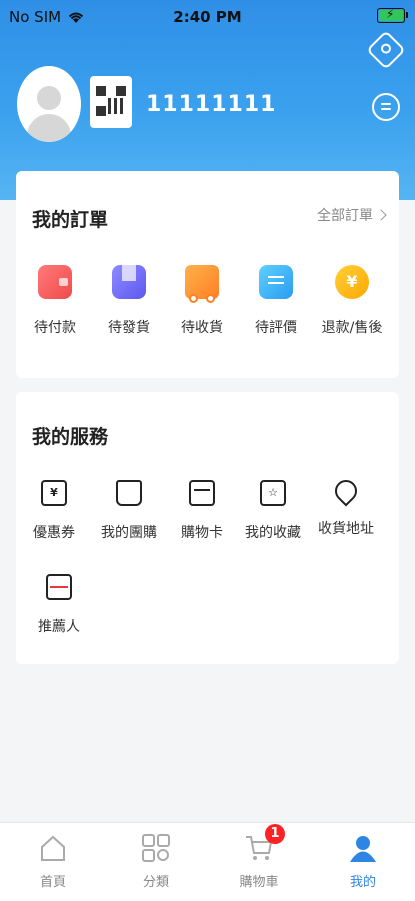 The width and height of the screenshot is (415, 901). I want to click on status-bar: No SIM 2:40 PM ⚡, so click(207, 16).